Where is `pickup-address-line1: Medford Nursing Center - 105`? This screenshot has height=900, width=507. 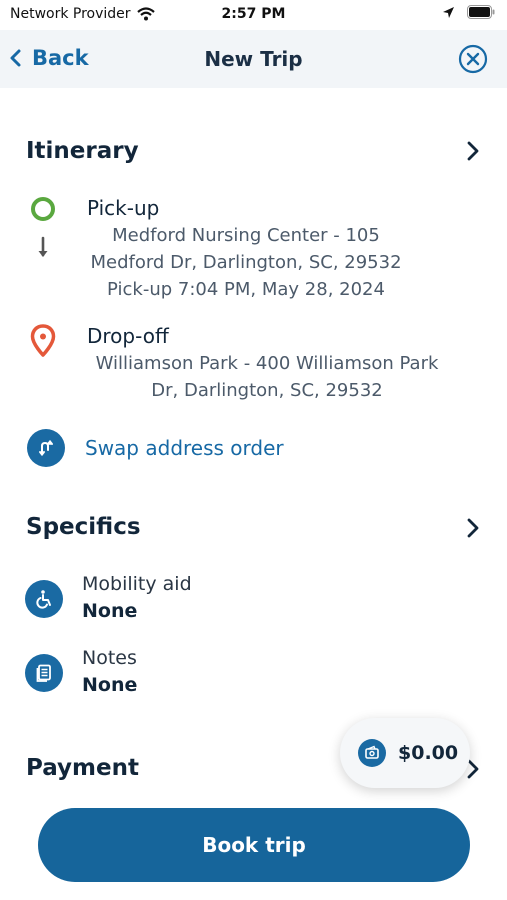 pickup-address-line1: Medford Nursing Center - 105 is located at coordinates (246, 235).